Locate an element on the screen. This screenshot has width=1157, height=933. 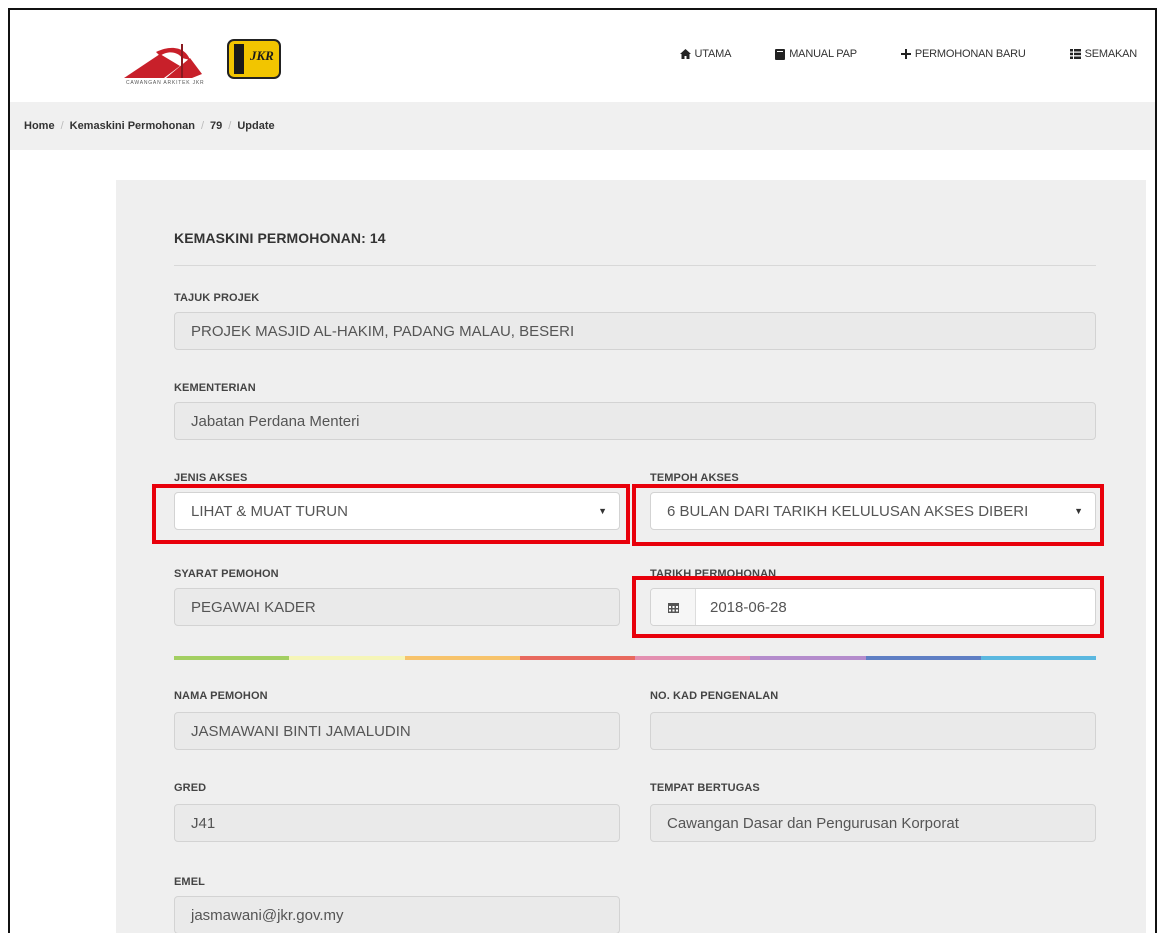
nav-manual-pap: MANUAL PAP is located at coordinates (816, 54).